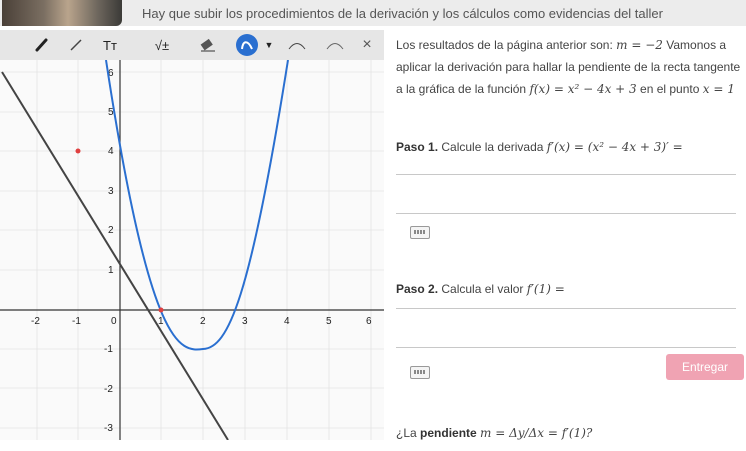 The height and width of the screenshot is (451, 746). What do you see at coordinates (705, 367) in the screenshot?
I see `submit-button: Entregar` at bounding box center [705, 367].